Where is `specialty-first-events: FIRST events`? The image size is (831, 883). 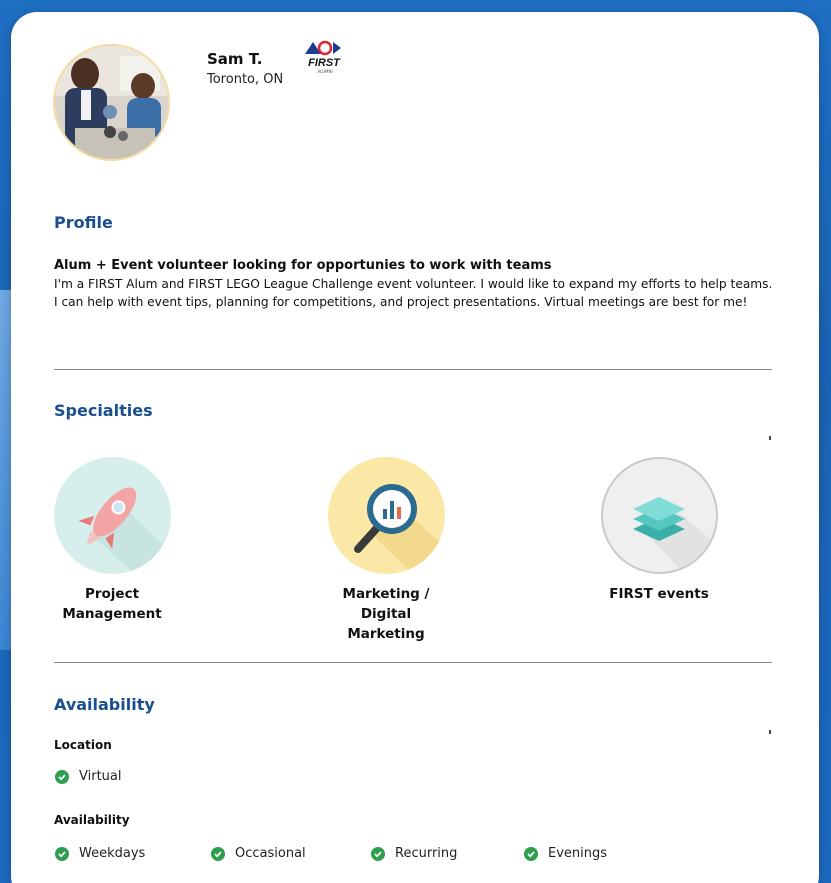 specialty-first-events: FIRST events is located at coordinates (659, 530).